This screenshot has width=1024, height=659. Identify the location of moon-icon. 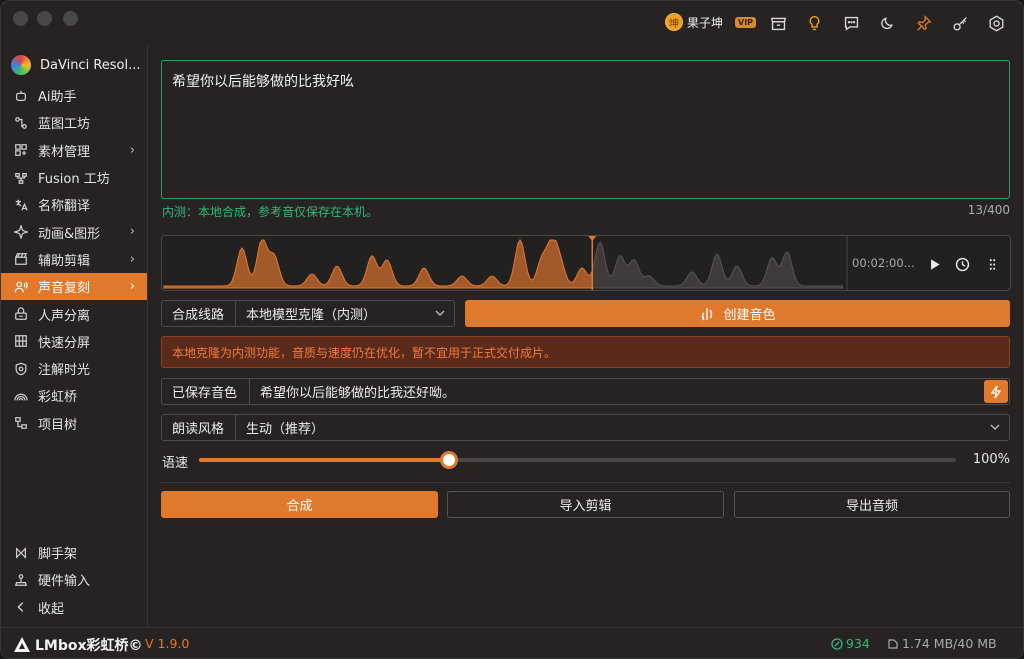
(887, 23).